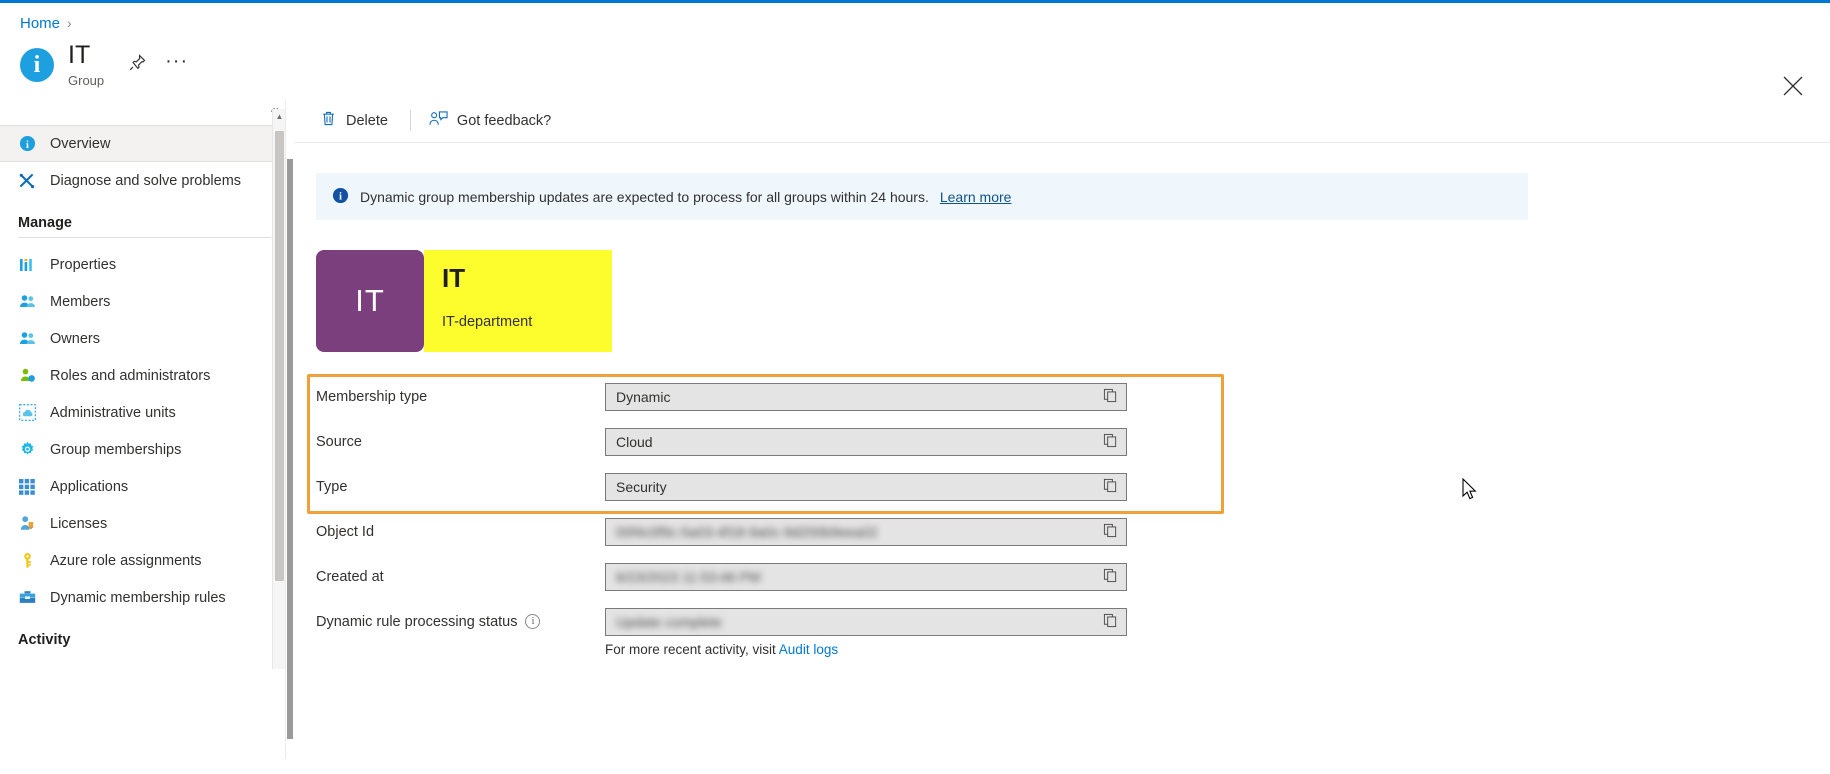 This screenshot has height=774, width=1830. I want to click on delete-label: Delete, so click(367, 120).